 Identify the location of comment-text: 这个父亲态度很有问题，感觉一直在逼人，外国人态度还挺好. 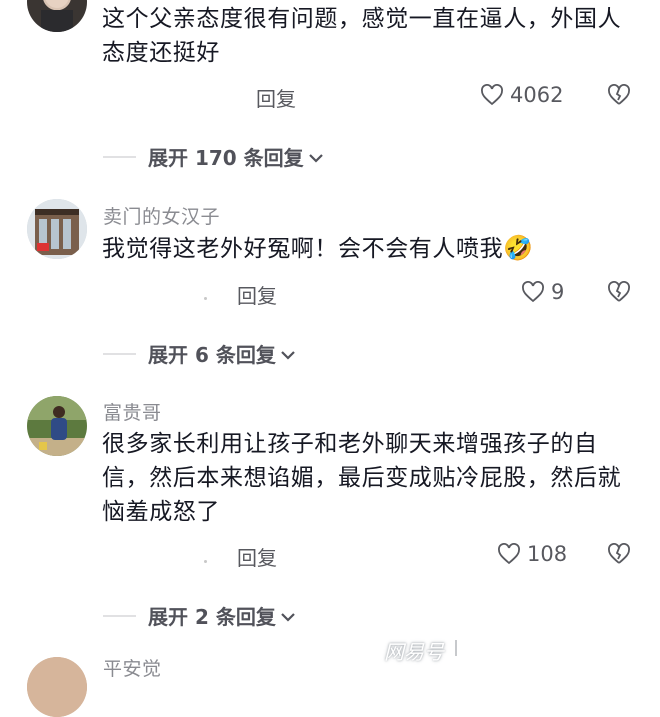
(362, 36).